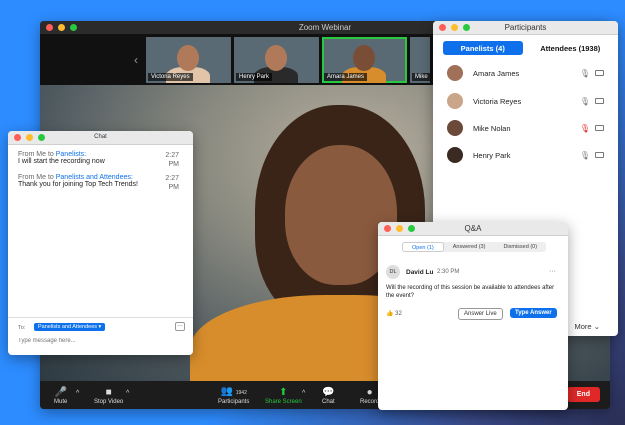 This screenshot has width=625, height=425. Describe the element at coordinates (127, 393) in the screenshot. I see `video-options-caret: ^` at that location.